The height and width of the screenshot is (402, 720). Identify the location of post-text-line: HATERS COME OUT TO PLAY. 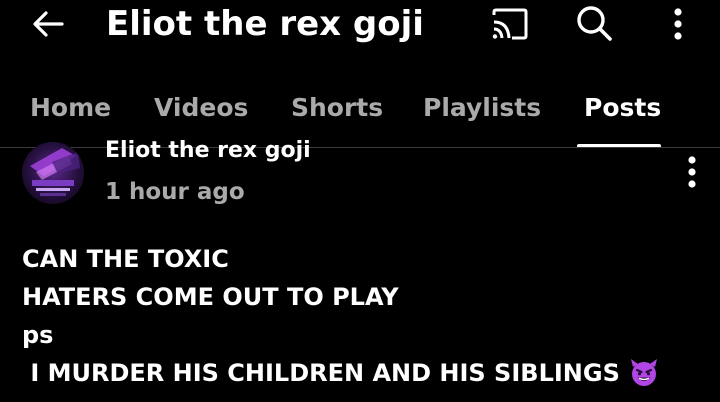
(210, 297).